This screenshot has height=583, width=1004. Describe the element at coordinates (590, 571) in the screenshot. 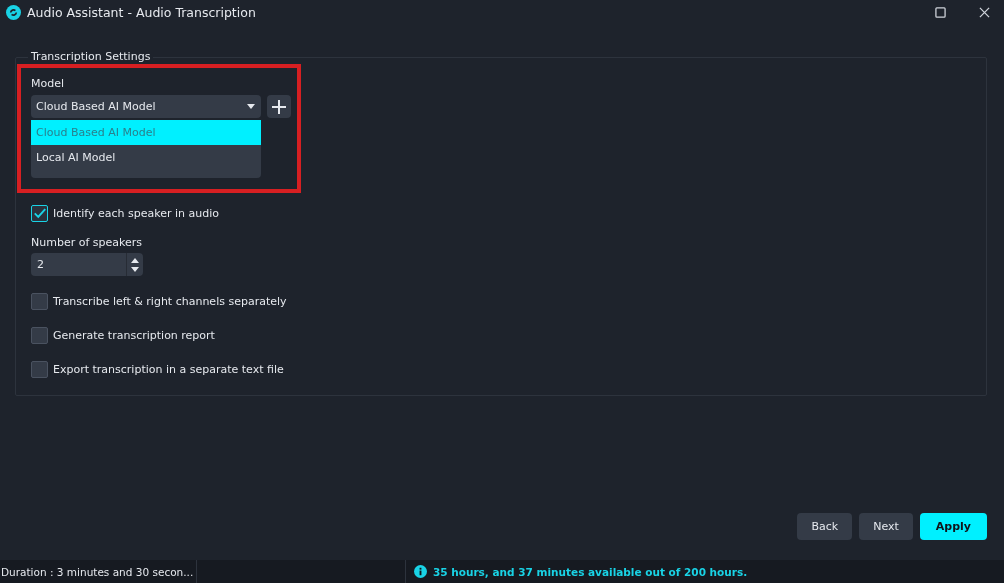

I see `availability-text: 35 hours, and 37 minutes available out of 200 hours.` at that location.